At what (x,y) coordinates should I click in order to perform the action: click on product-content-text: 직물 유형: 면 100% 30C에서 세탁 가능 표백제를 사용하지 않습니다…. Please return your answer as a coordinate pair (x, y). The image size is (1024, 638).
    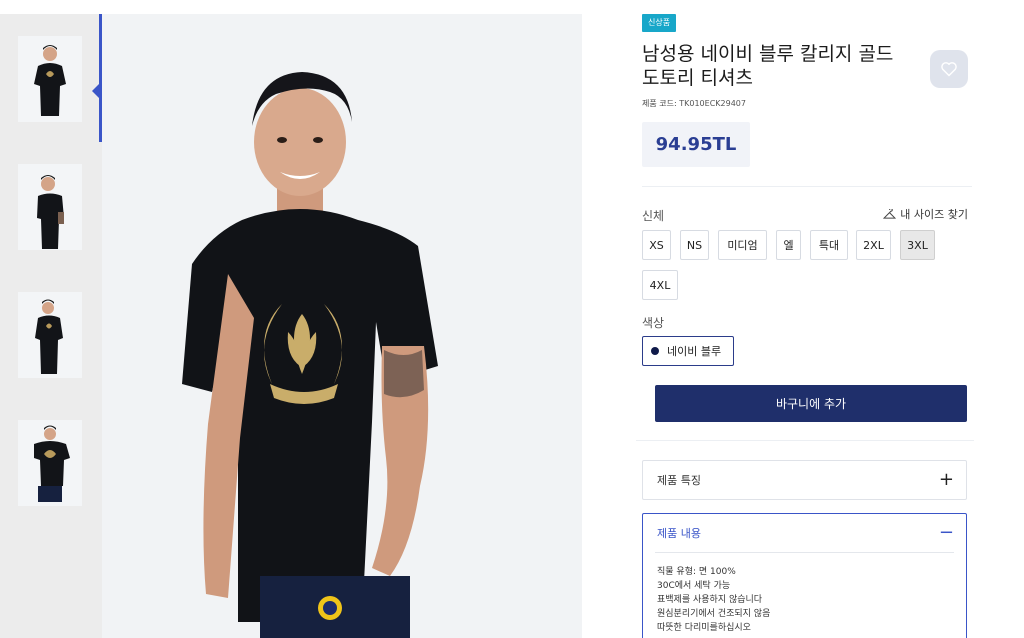
    Looking at the image, I should click on (804, 594).